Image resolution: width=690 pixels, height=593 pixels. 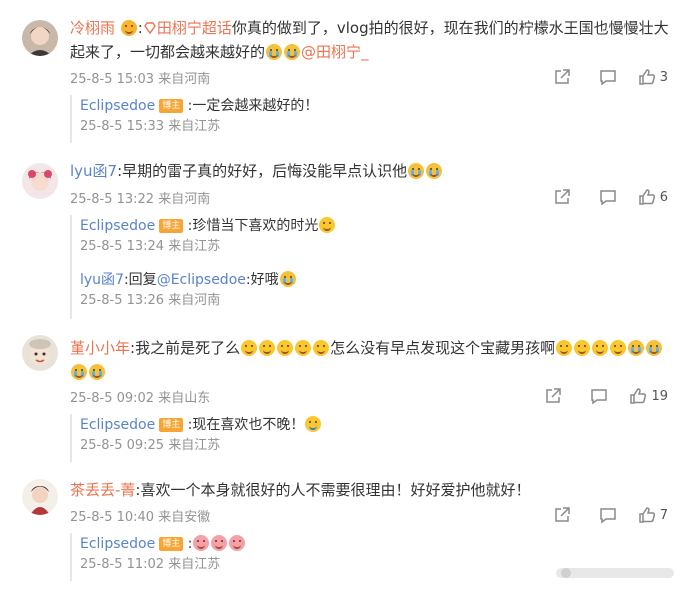 What do you see at coordinates (333, 490) in the screenshot?
I see `comment-body: :喜欢一个本身就很好的人不需要很理由！好好爱护他就好！` at bounding box center [333, 490].